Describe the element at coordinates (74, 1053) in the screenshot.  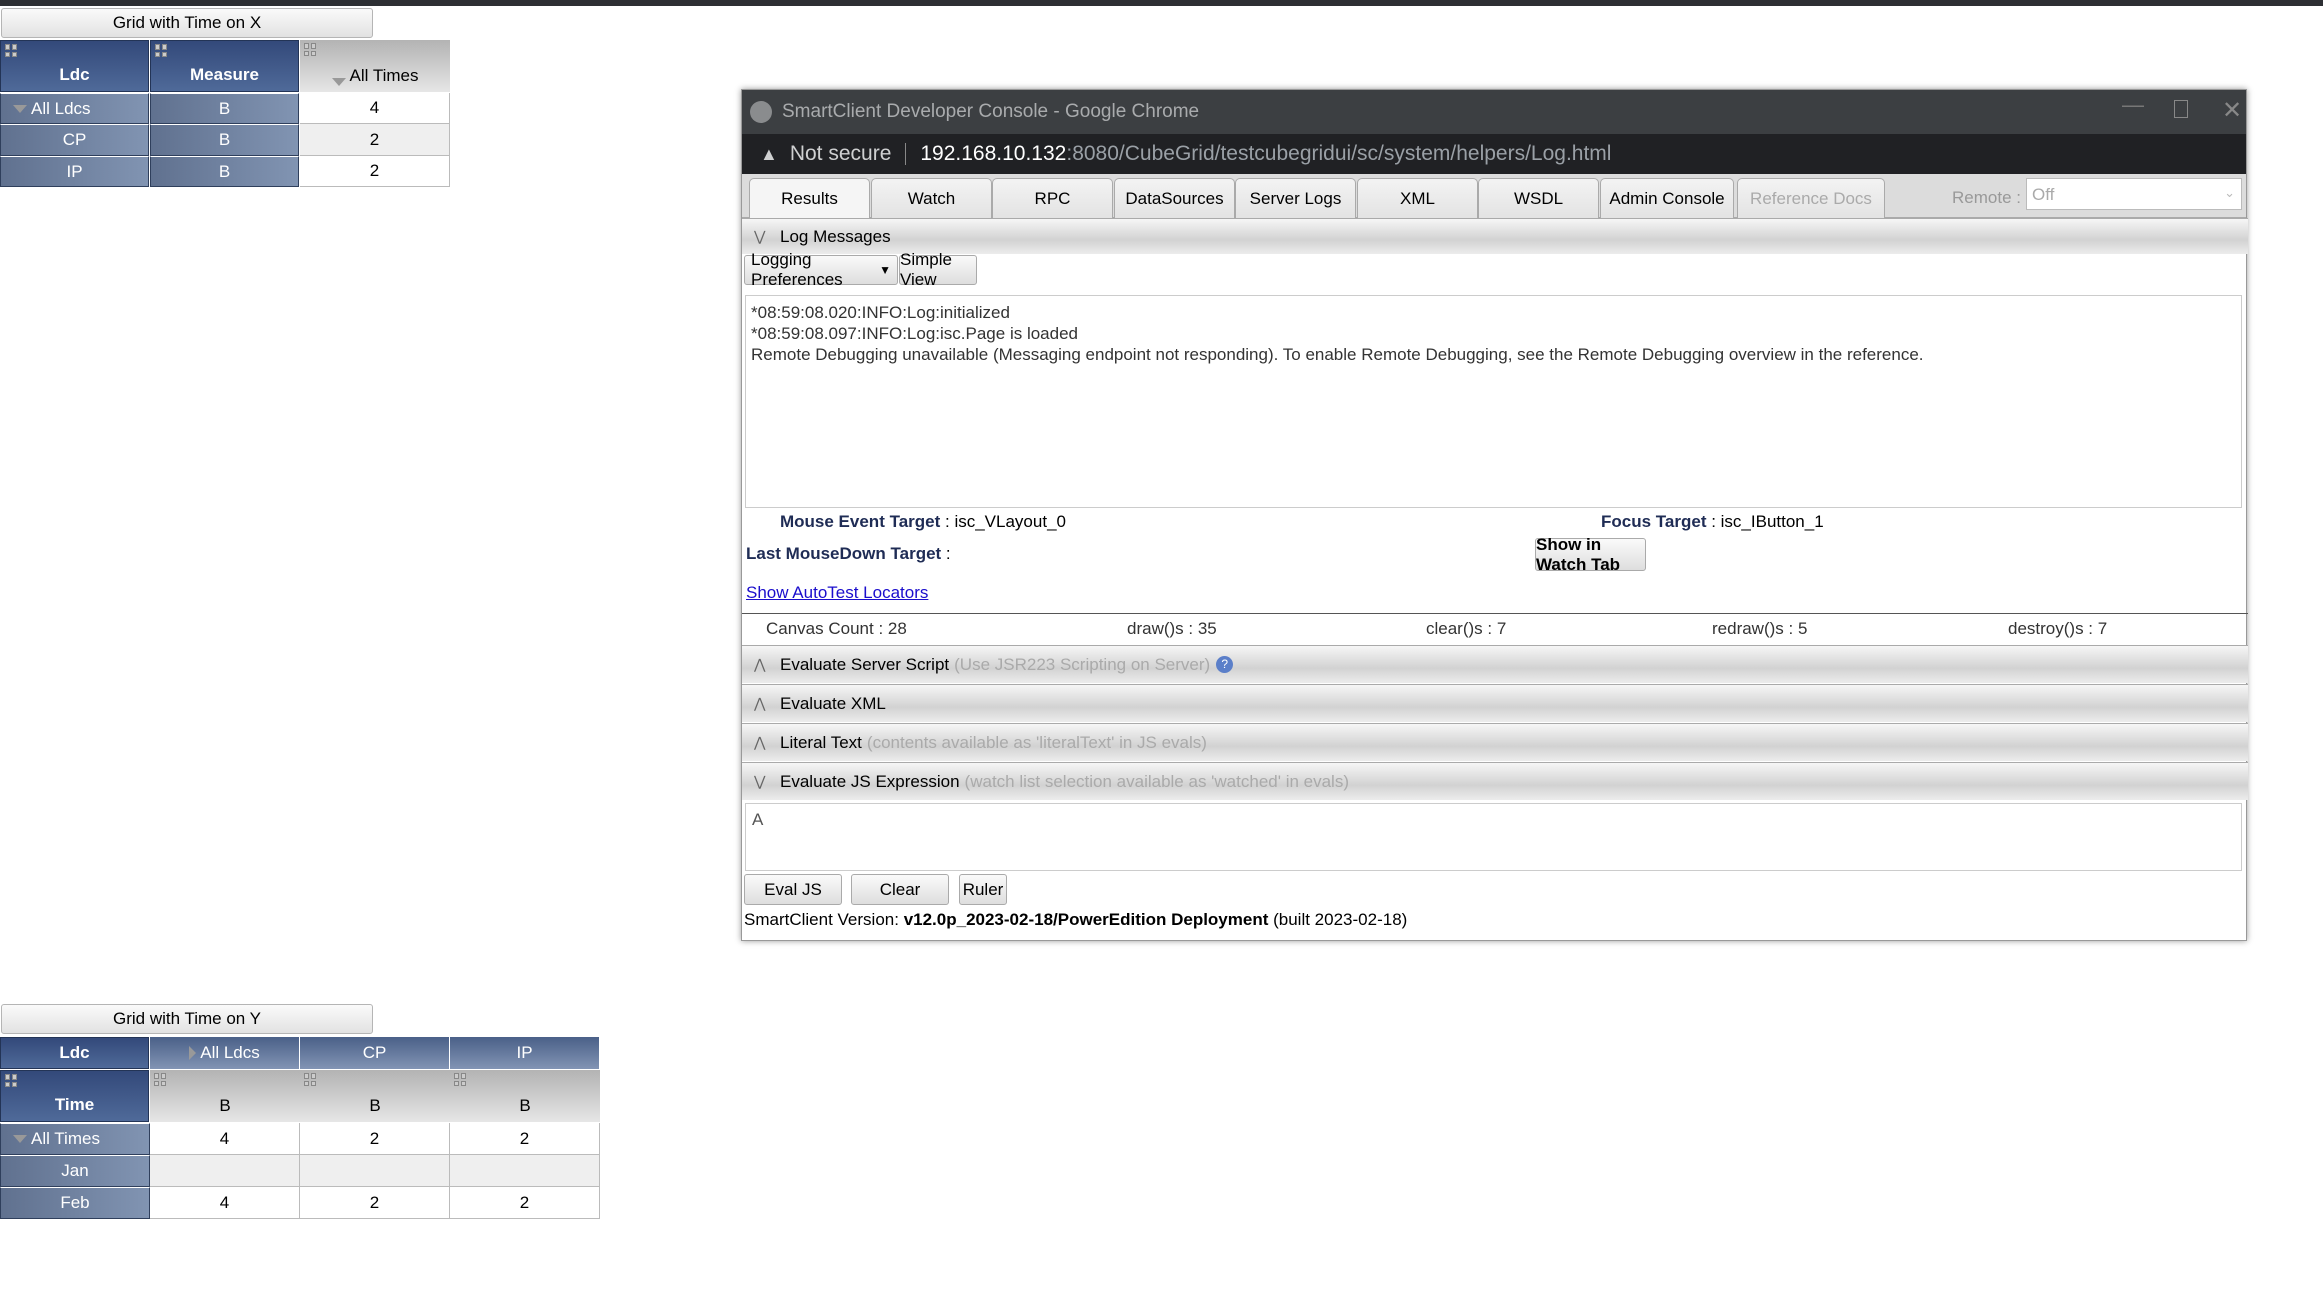
I see `ldc-corner-header: Ldc` at that location.